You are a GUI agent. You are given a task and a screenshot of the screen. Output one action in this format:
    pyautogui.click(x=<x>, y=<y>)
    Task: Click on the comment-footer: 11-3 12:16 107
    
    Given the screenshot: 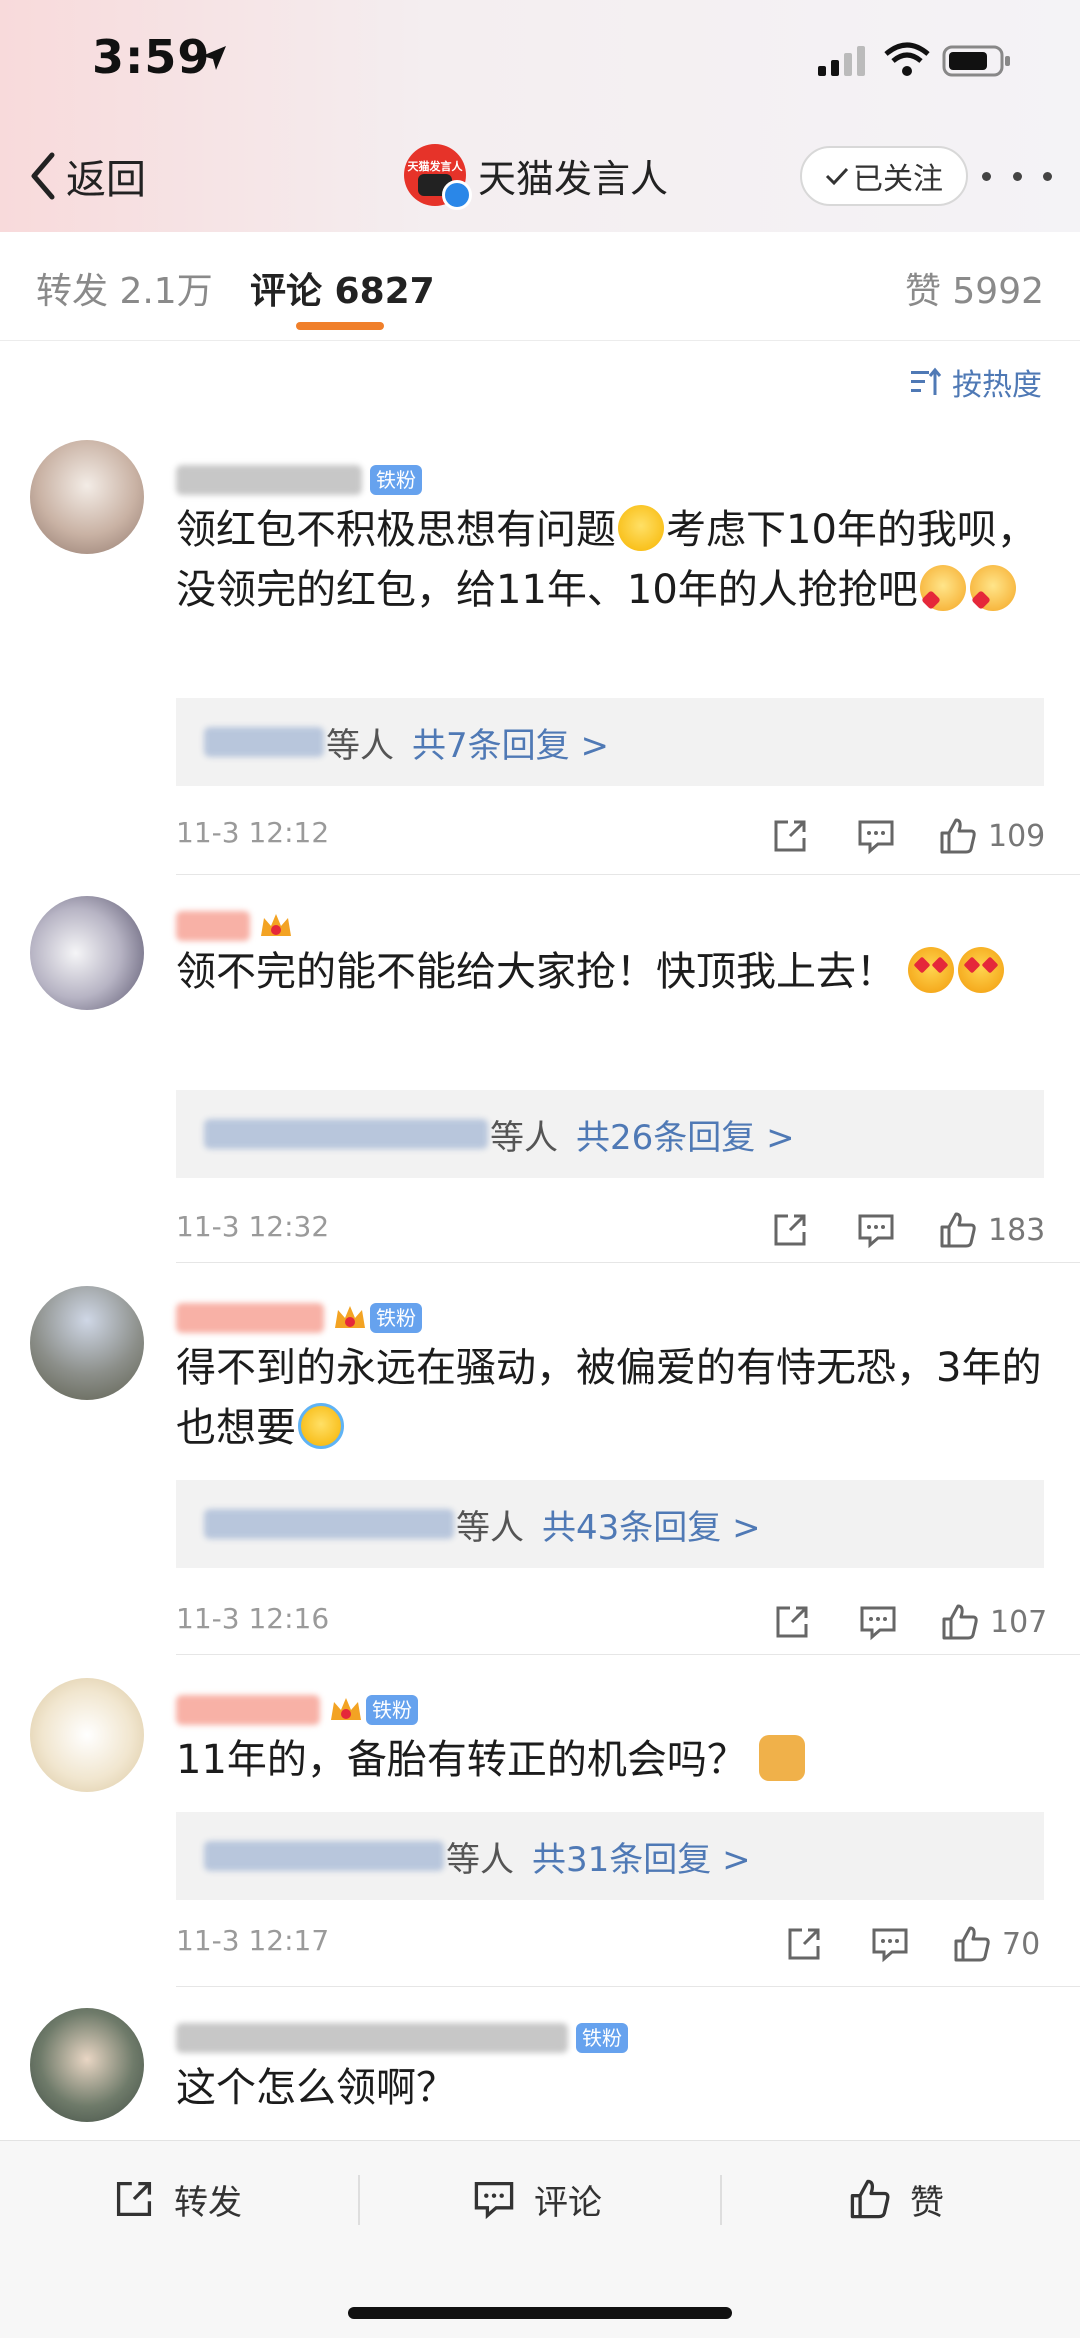 What is the action you would take?
    pyautogui.click(x=611, y=1622)
    